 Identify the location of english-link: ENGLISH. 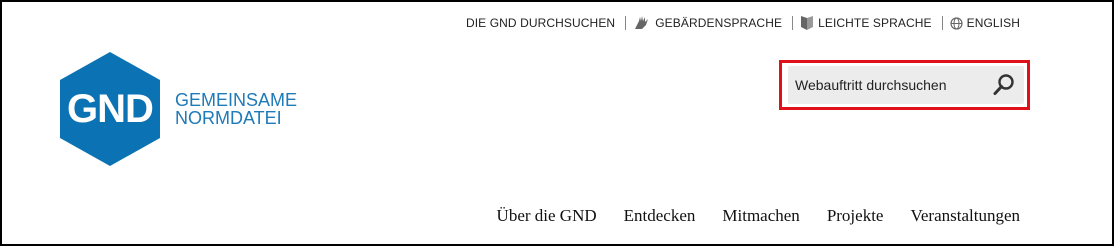
(985, 23).